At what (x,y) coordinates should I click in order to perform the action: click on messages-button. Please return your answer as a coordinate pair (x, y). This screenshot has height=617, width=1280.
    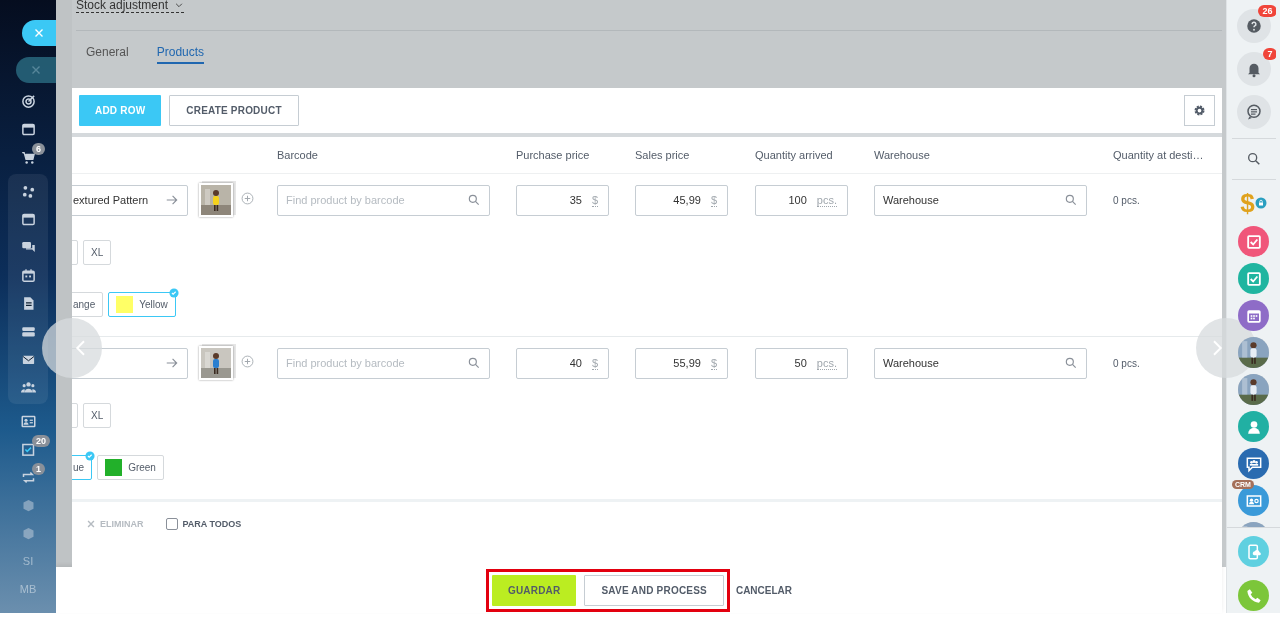
    Looking at the image, I should click on (1253, 112).